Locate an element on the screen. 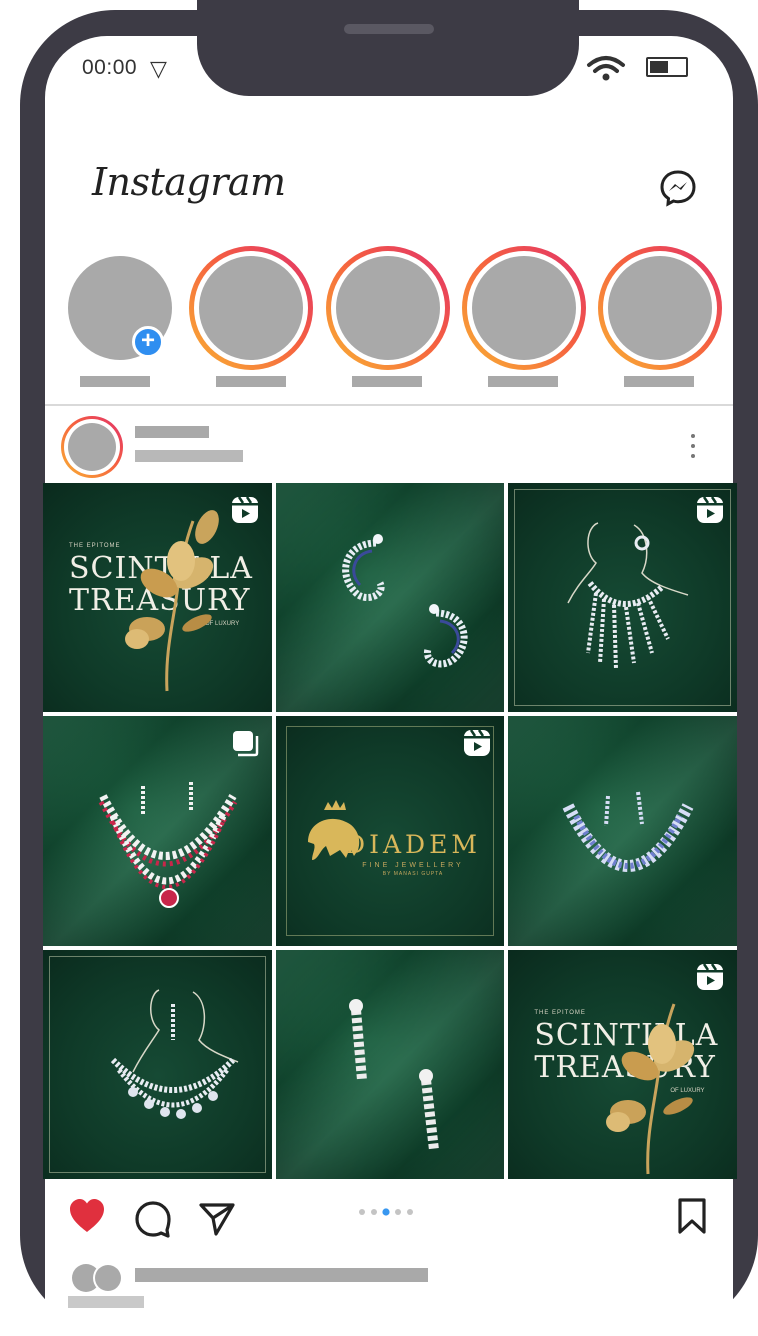 This screenshot has height=1336, width=758. brand-subtitle: FINE JEWELLERY BY MANASI GUPTA is located at coordinates (390, 869).